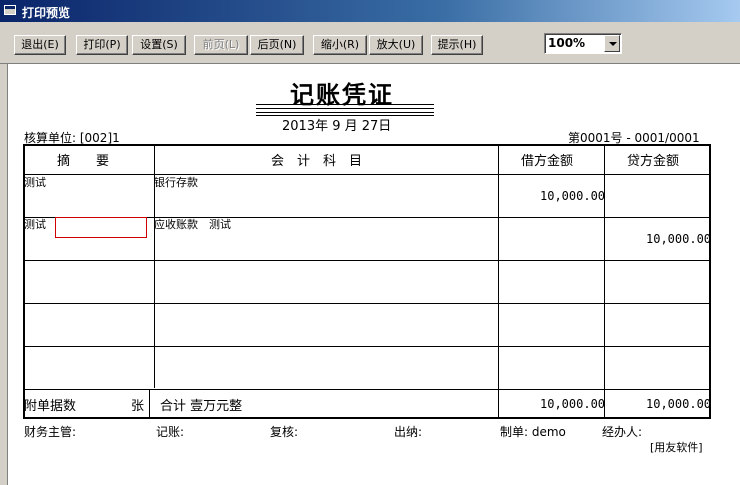  I want to click on row1-summary: 测试, so click(35, 182).